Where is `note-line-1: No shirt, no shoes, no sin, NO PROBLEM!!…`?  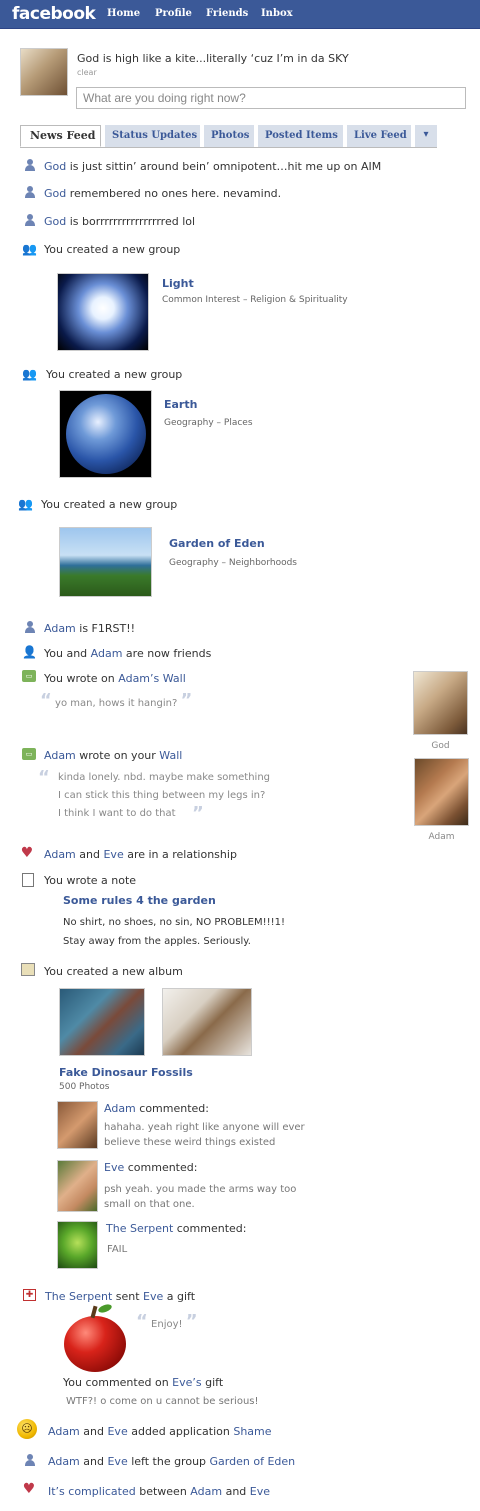
note-line-1: No shirt, no shoes, no sin, NO PROBLEM!!… is located at coordinates (174, 922).